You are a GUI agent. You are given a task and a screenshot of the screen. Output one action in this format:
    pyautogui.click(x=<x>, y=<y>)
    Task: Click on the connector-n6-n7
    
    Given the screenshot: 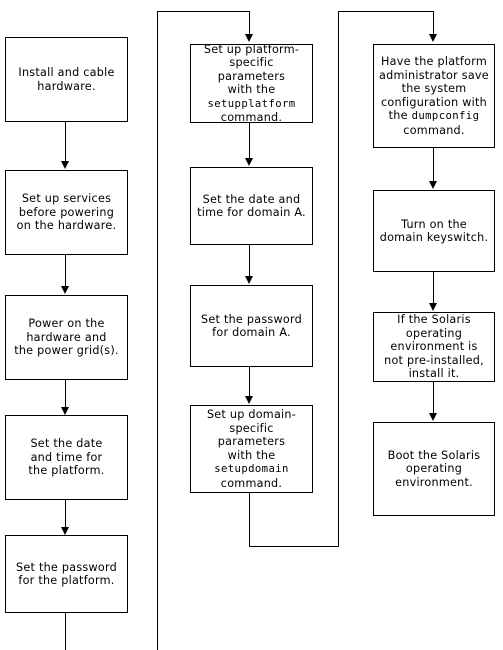 What is the action you would take?
    pyautogui.click(x=249, y=141)
    